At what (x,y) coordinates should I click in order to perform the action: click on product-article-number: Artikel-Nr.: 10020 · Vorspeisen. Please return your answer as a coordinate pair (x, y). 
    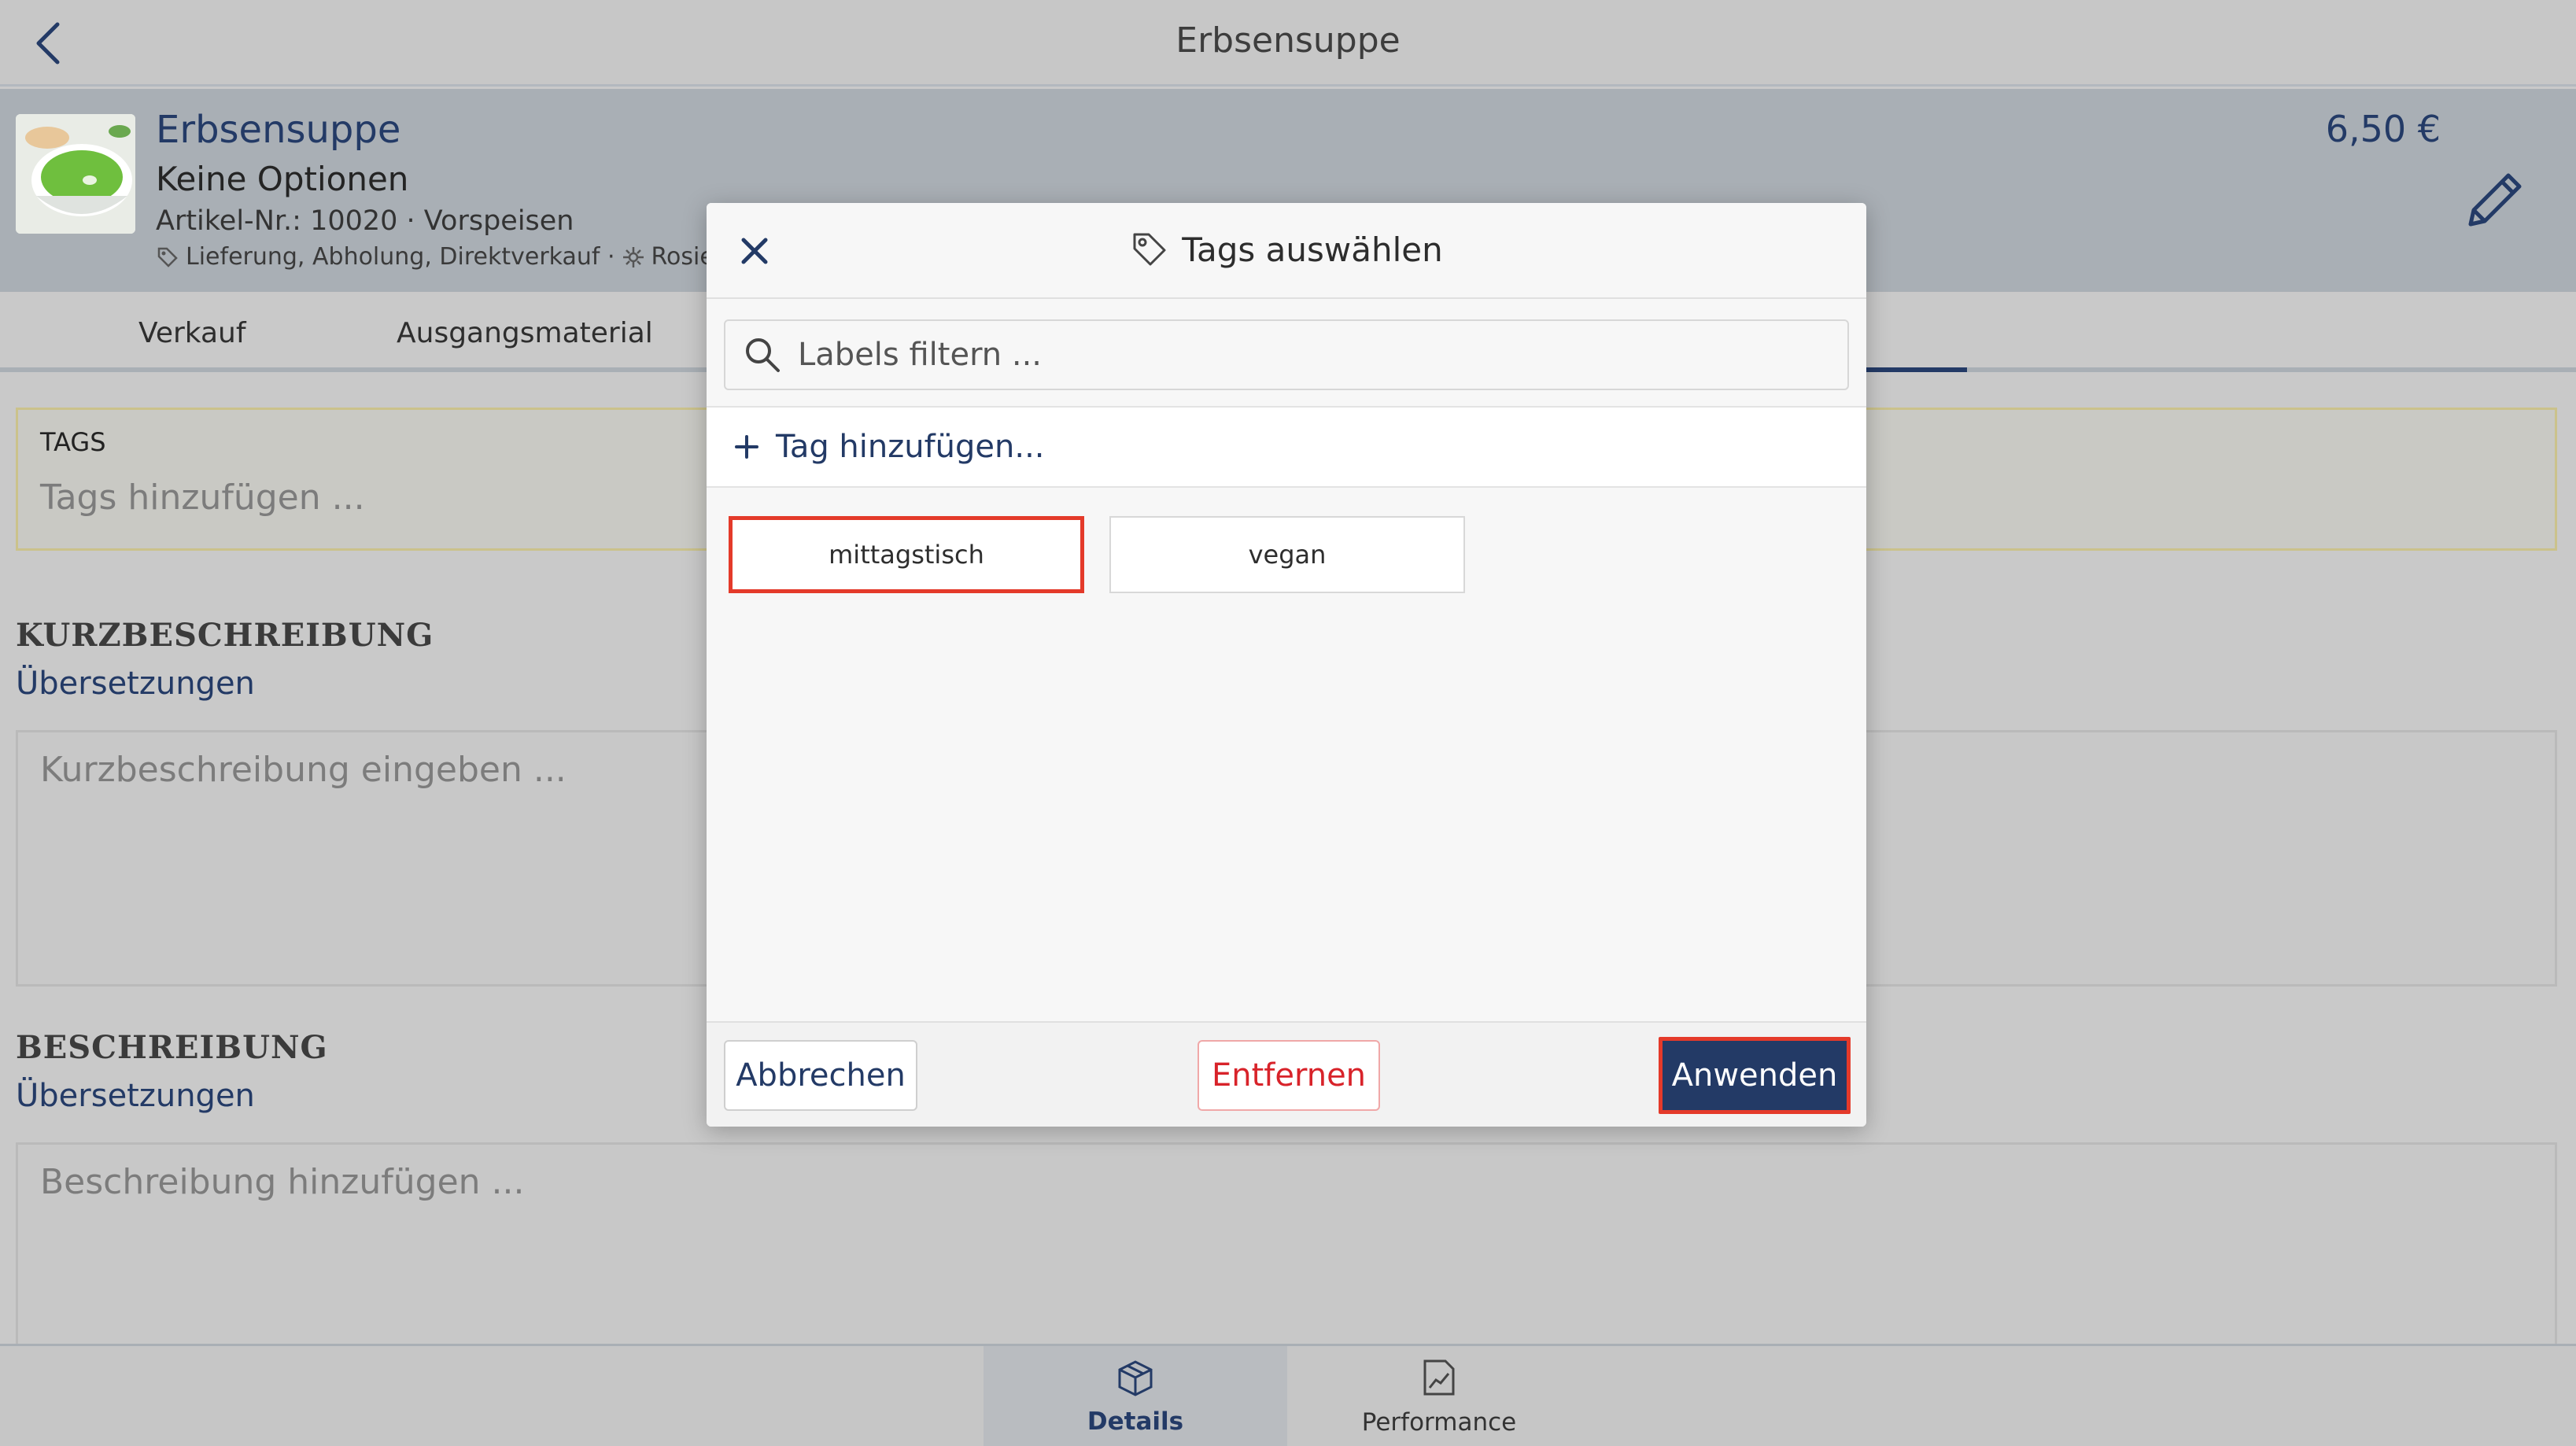
    Looking at the image, I should click on (365, 221).